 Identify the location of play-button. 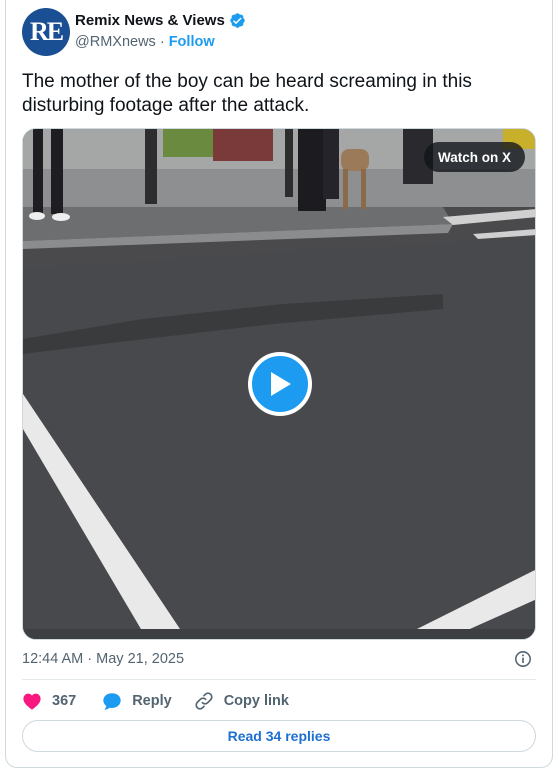
(280, 384).